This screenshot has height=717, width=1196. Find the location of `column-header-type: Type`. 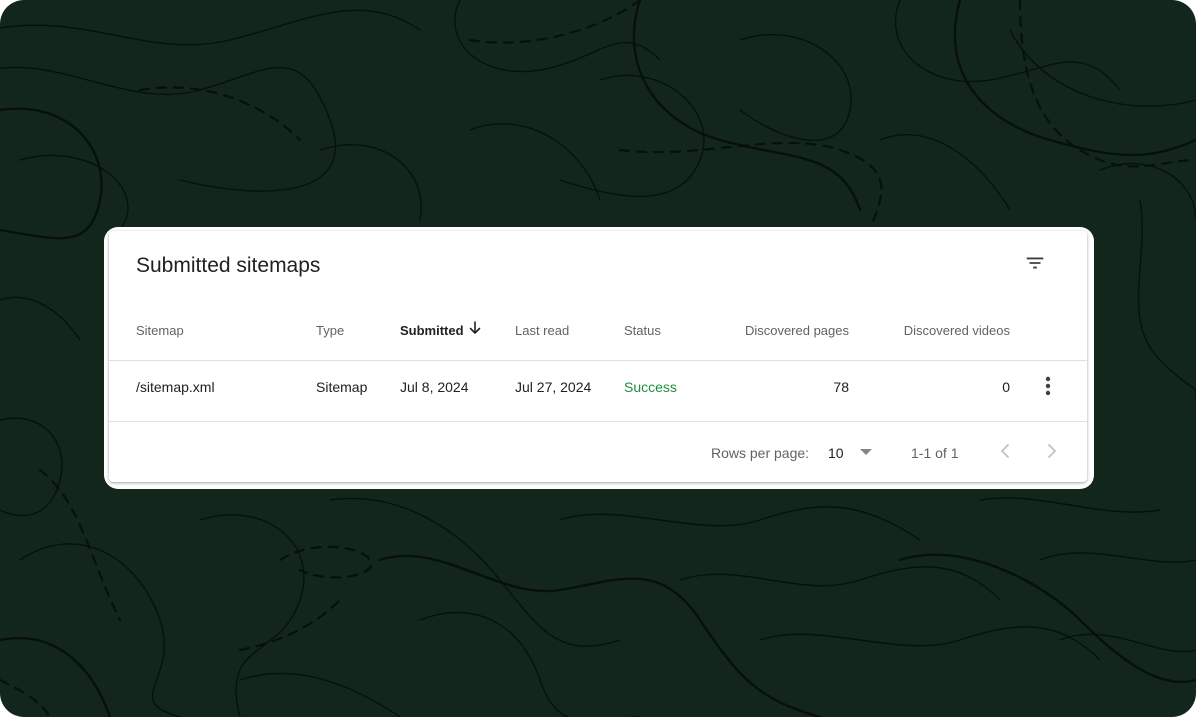

column-header-type: Type is located at coordinates (330, 330).